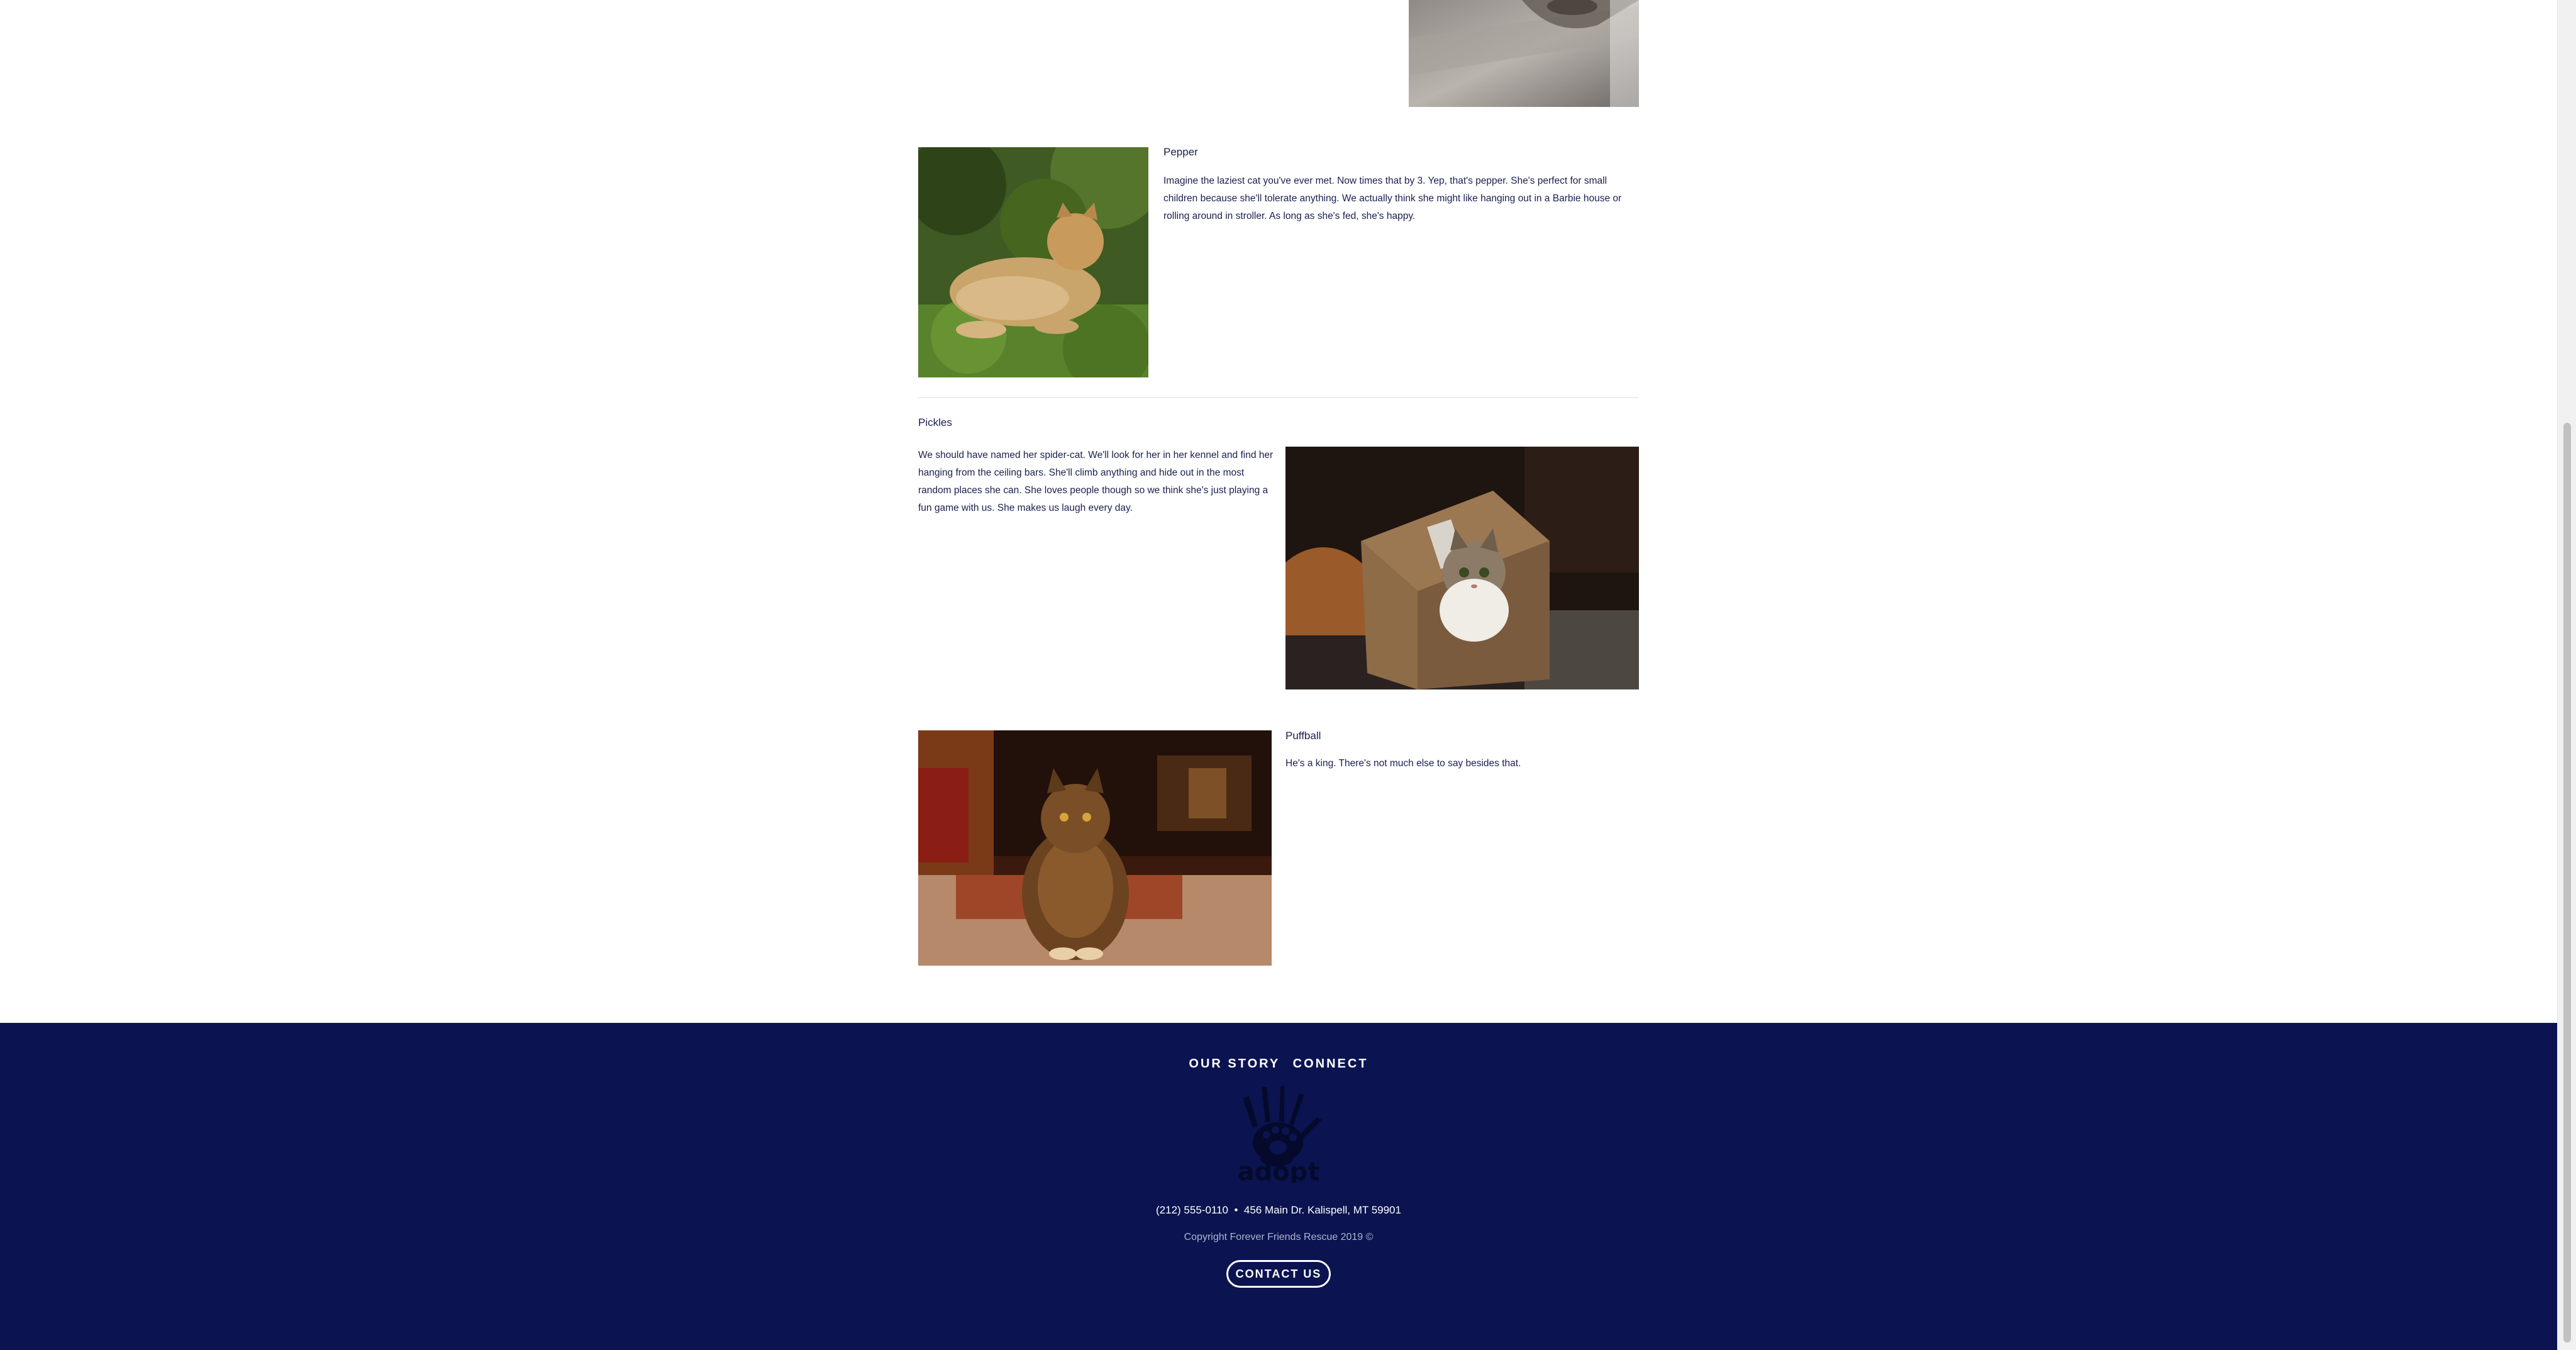 This screenshot has width=2576, height=1350. Describe the element at coordinates (1278, 1274) in the screenshot. I see `contact-us-button: CONTACT US` at that location.